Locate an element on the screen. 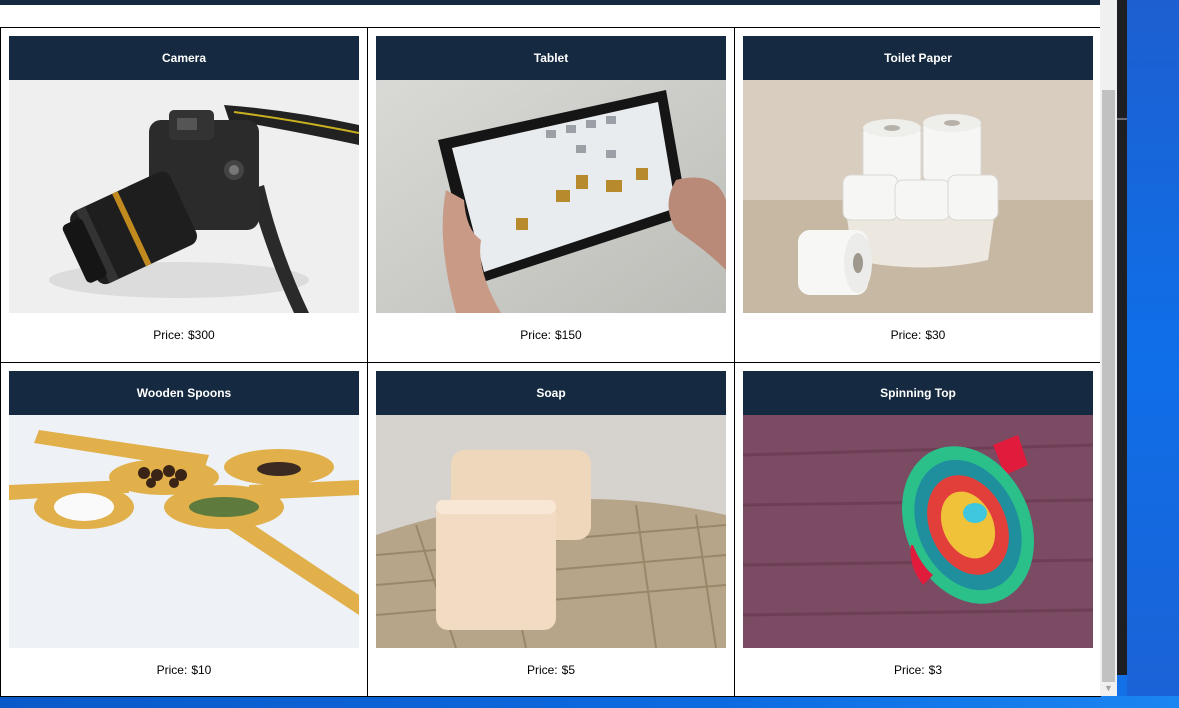 This screenshot has width=1179, height=708. product-name: Toilet Paper is located at coordinates (918, 58).